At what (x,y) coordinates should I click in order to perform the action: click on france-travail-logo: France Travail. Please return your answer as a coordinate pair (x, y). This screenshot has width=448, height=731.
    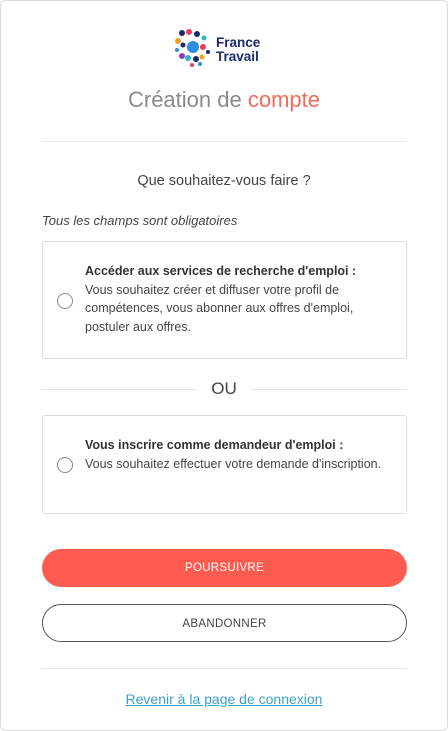
    Looking at the image, I should click on (223, 50).